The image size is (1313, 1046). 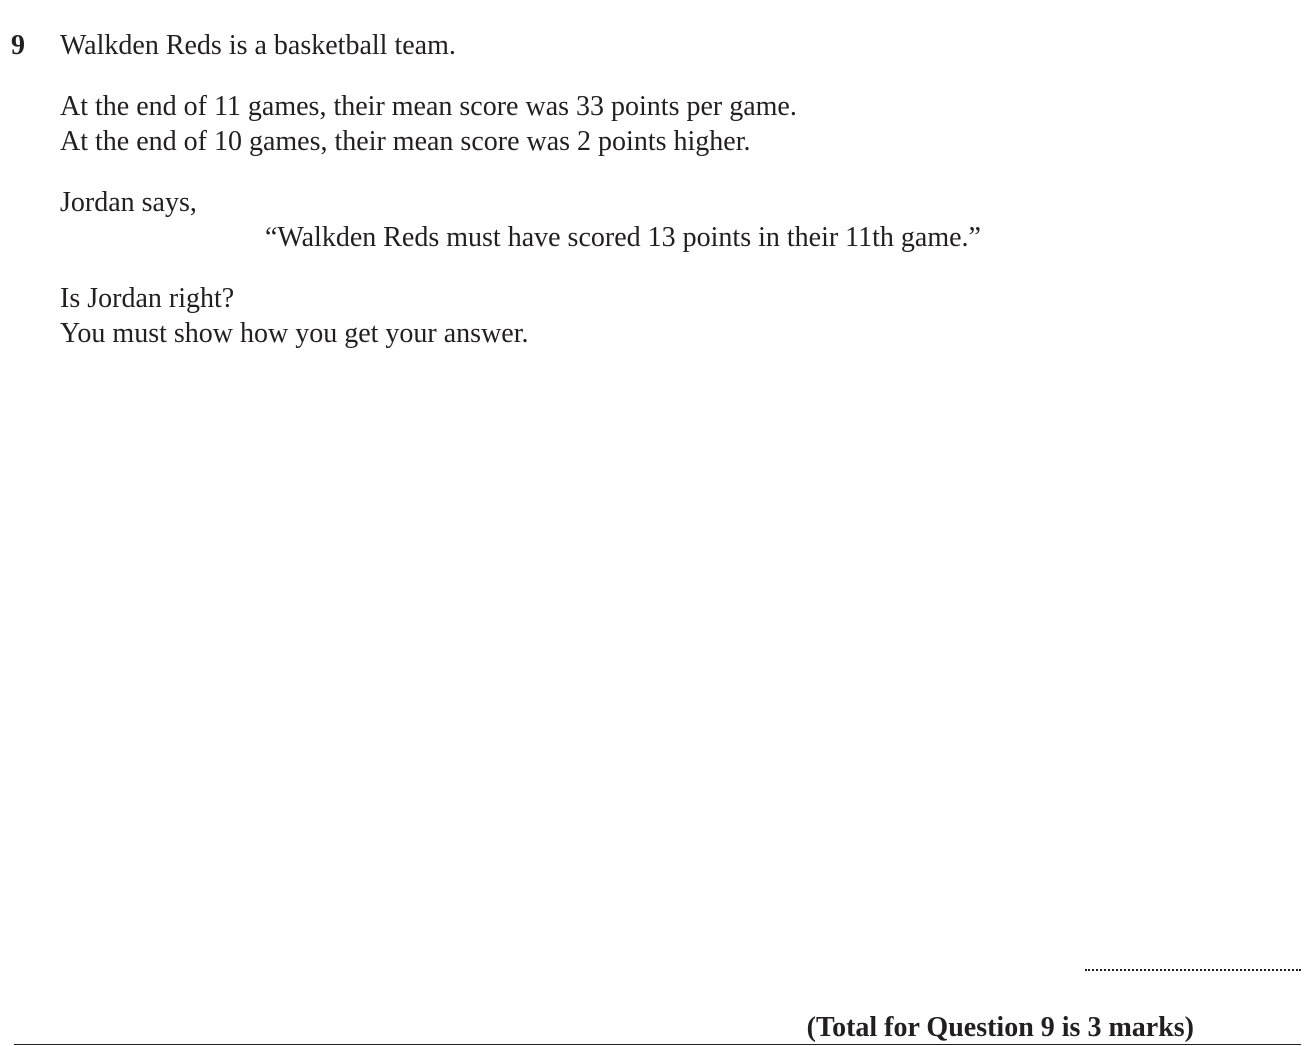 I want to click on prompt-line-1: Is Jordan right?, so click(x=147, y=298).